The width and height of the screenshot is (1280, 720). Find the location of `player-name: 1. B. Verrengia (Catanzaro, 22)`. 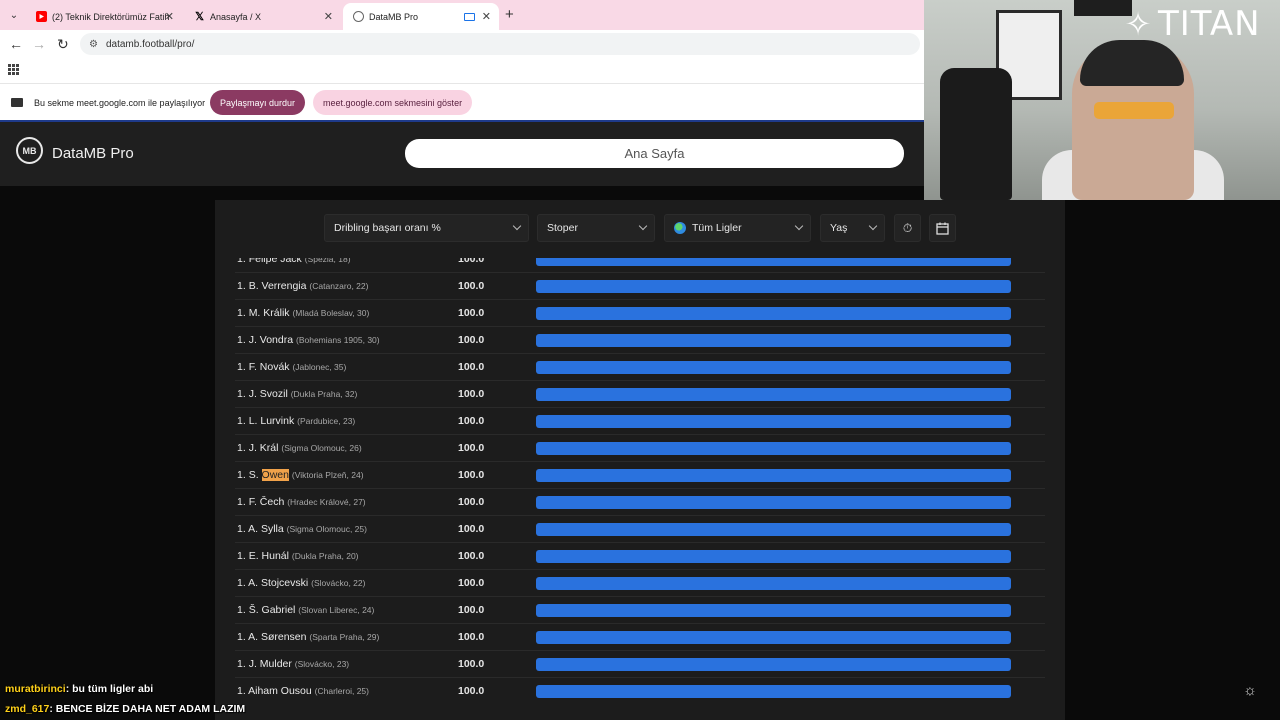

player-name: 1. B. Verrengia (Catanzaro, 22) is located at coordinates (302, 286).